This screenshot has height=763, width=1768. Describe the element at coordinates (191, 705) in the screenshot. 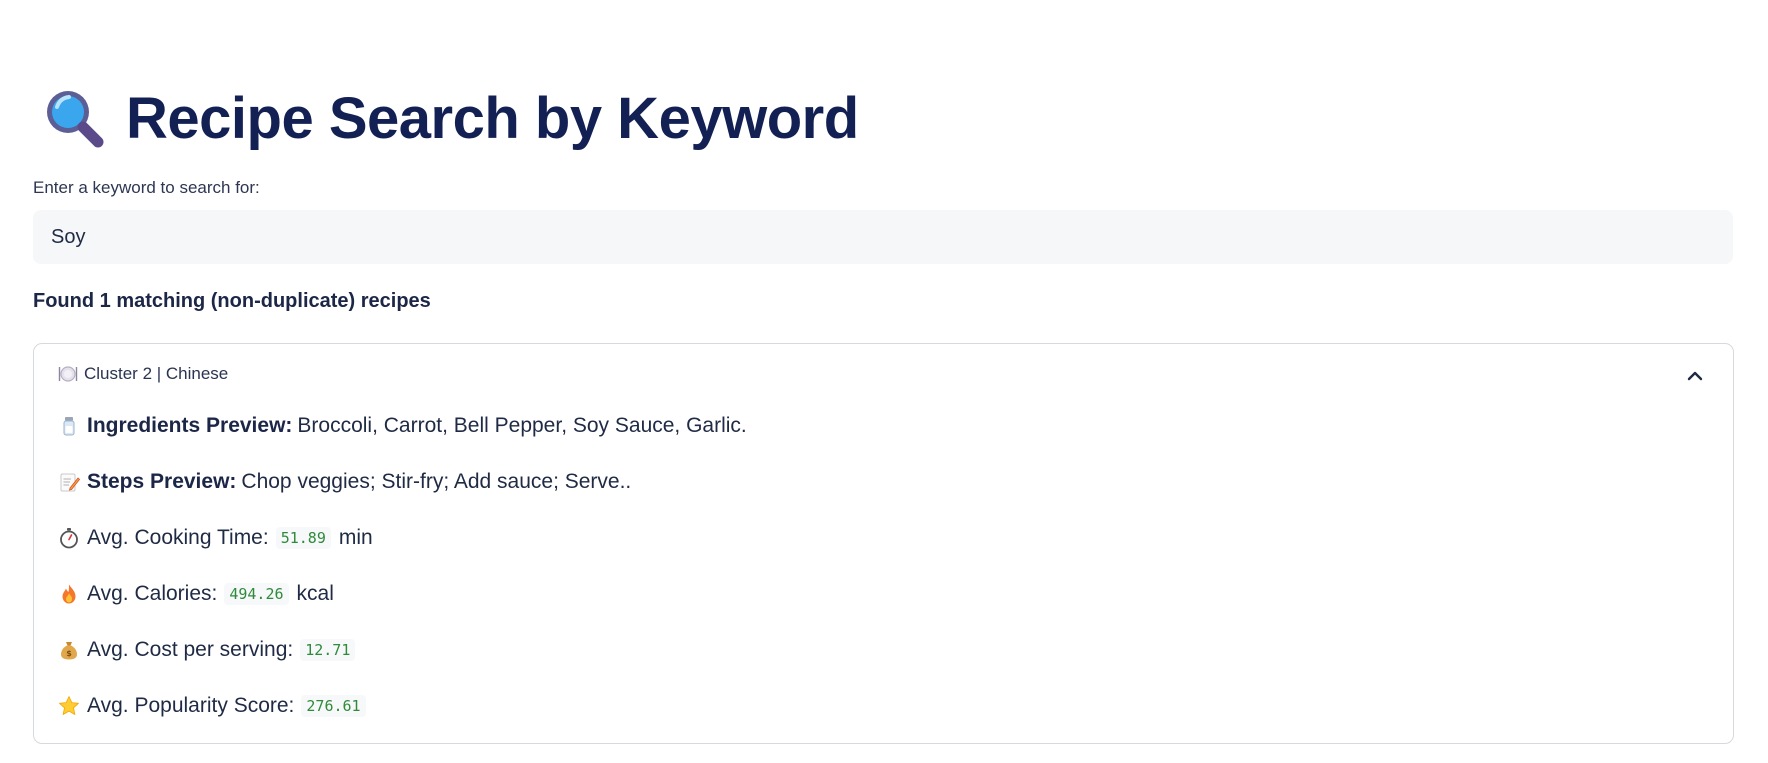

I see `popularity-label: Avg. Popularity Score:` at that location.